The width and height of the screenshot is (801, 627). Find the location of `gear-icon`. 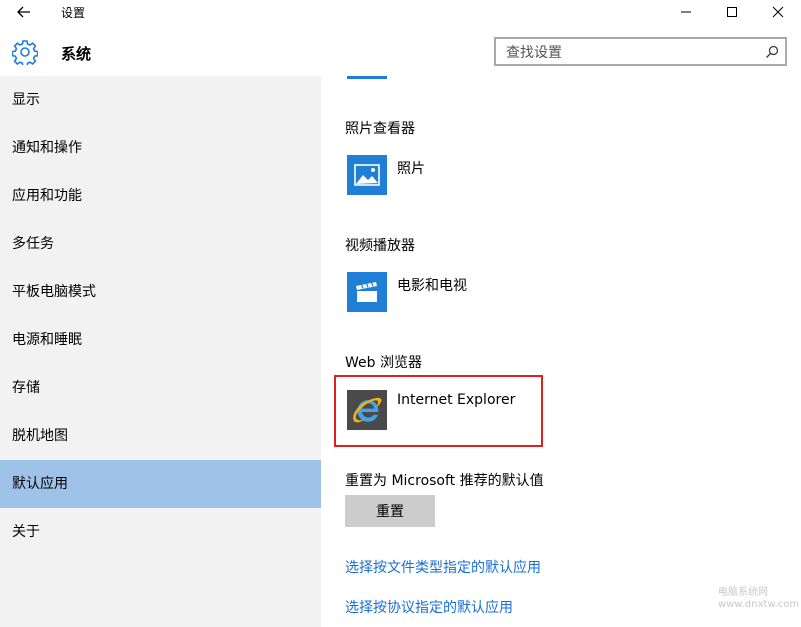

gear-icon is located at coordinates (25, 52).